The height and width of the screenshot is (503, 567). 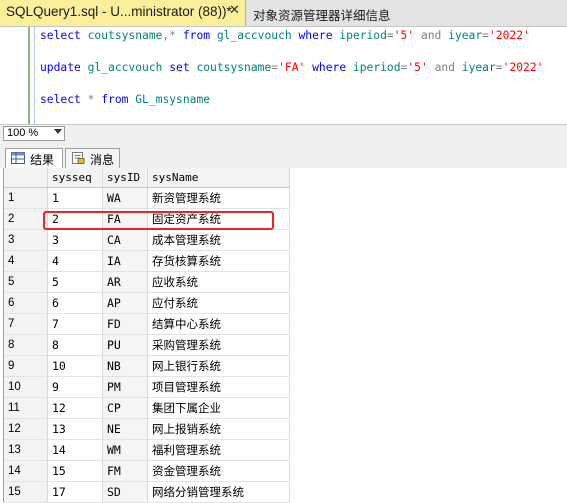 What do you see at coordinates (125, 324) in the screenshot?
I see `sysid-cell: FD` at bounding box center [125, 324].